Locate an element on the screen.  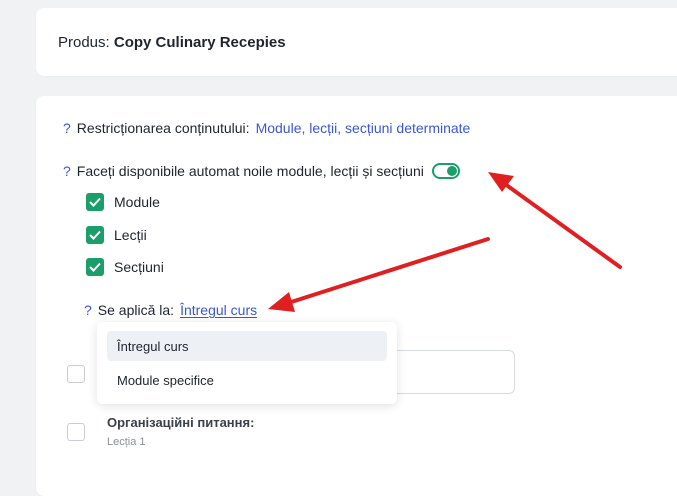
option-module: Module is located at coordinates (123, 202).